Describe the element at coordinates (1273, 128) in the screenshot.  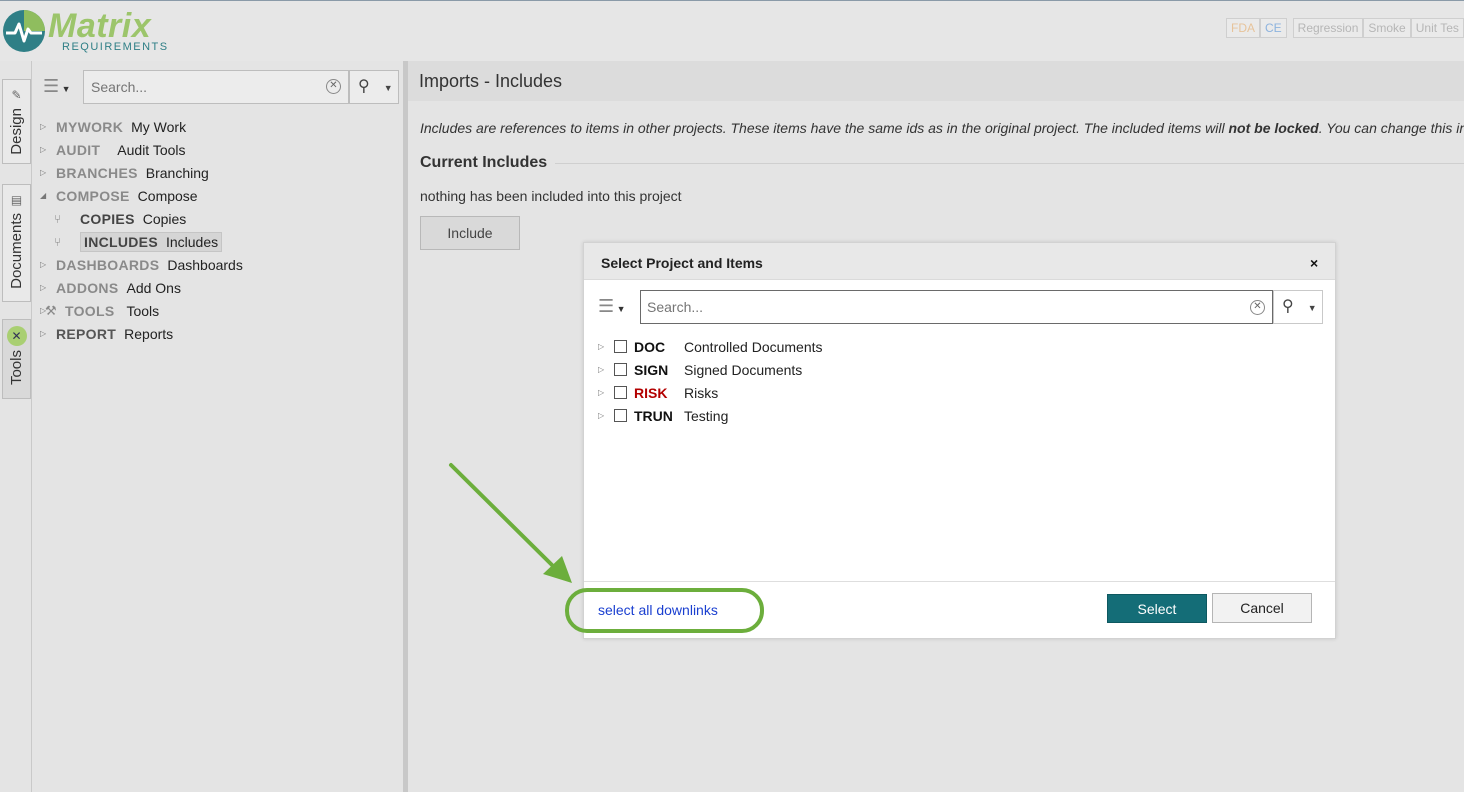
I see `intro-text-bold: not be locked` at that location.